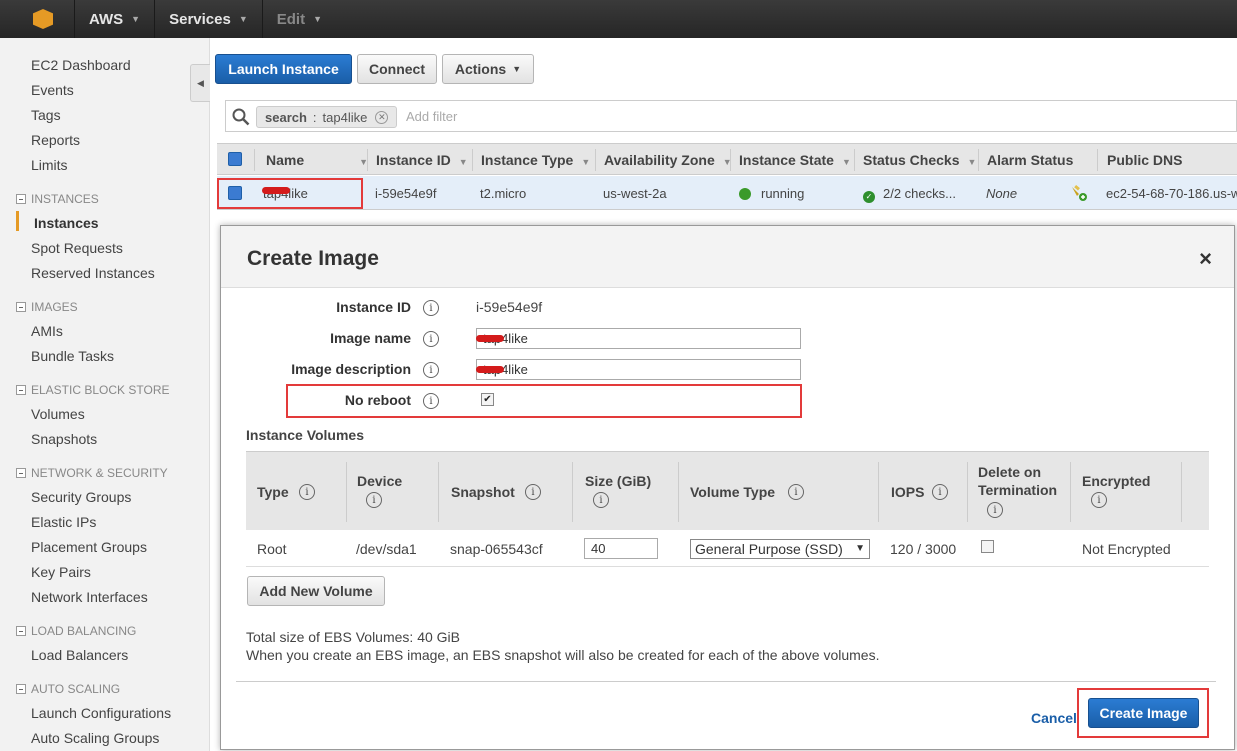 The width and height of the screenshot is (1237, 751). Describe the element at coordinates (1030, 160) in the screenshot. I see `column-header-alarm-status: Alarm Status` at that location.